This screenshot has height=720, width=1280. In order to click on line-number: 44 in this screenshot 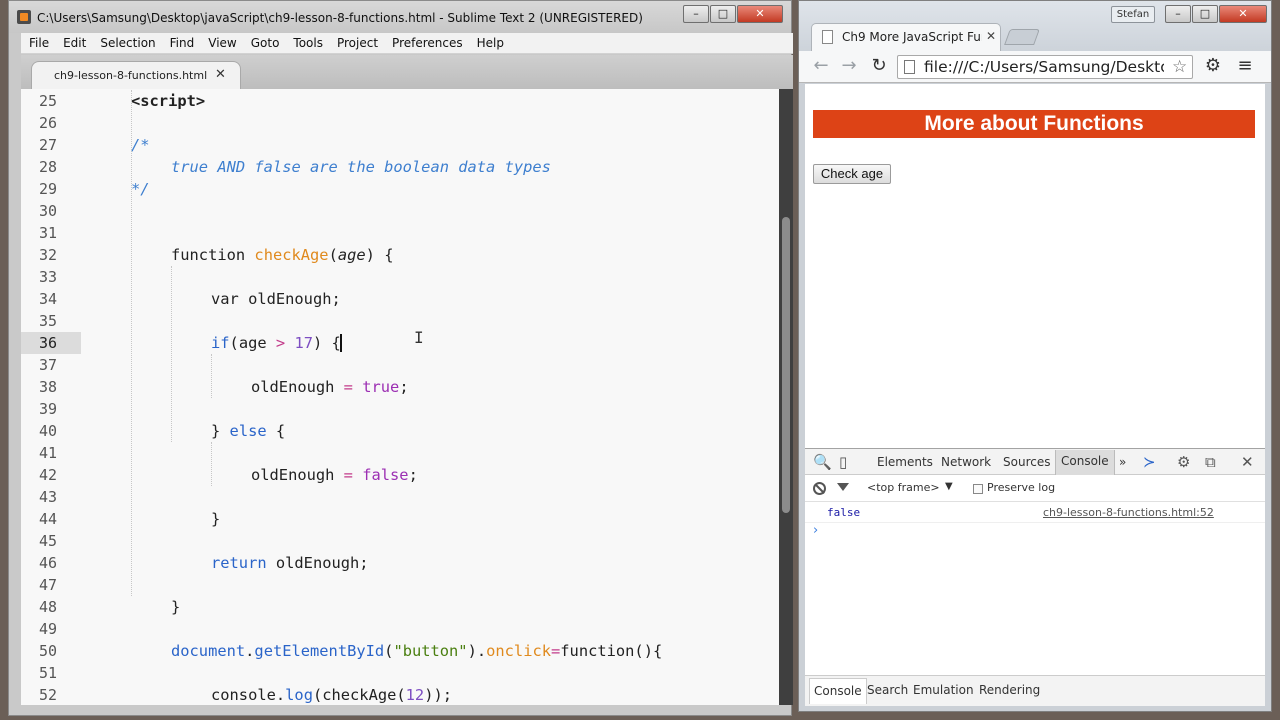, I will do `click(47, 519)`.